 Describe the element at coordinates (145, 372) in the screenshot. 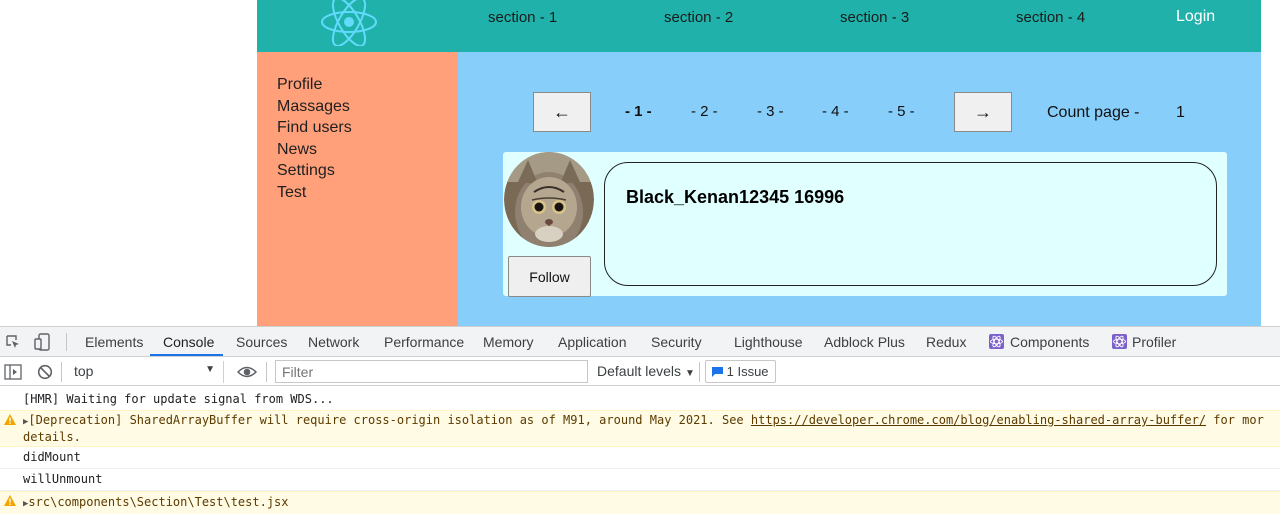

I see `context-select: top ▼` at that location.